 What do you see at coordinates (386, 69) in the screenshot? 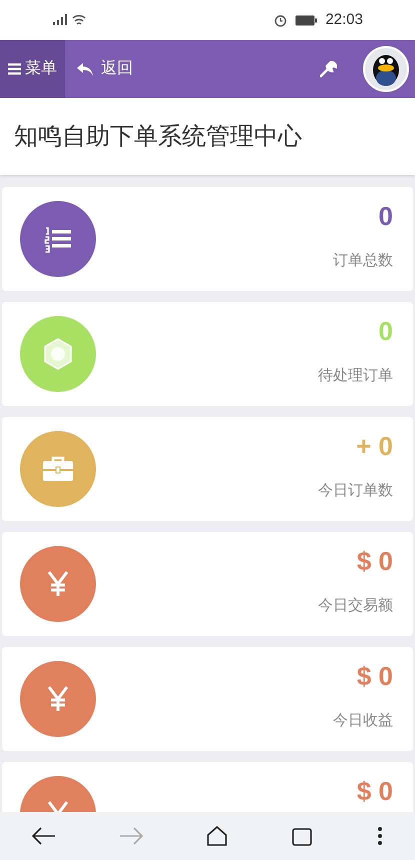
I see `avatar` at bounding box center [386, 69].